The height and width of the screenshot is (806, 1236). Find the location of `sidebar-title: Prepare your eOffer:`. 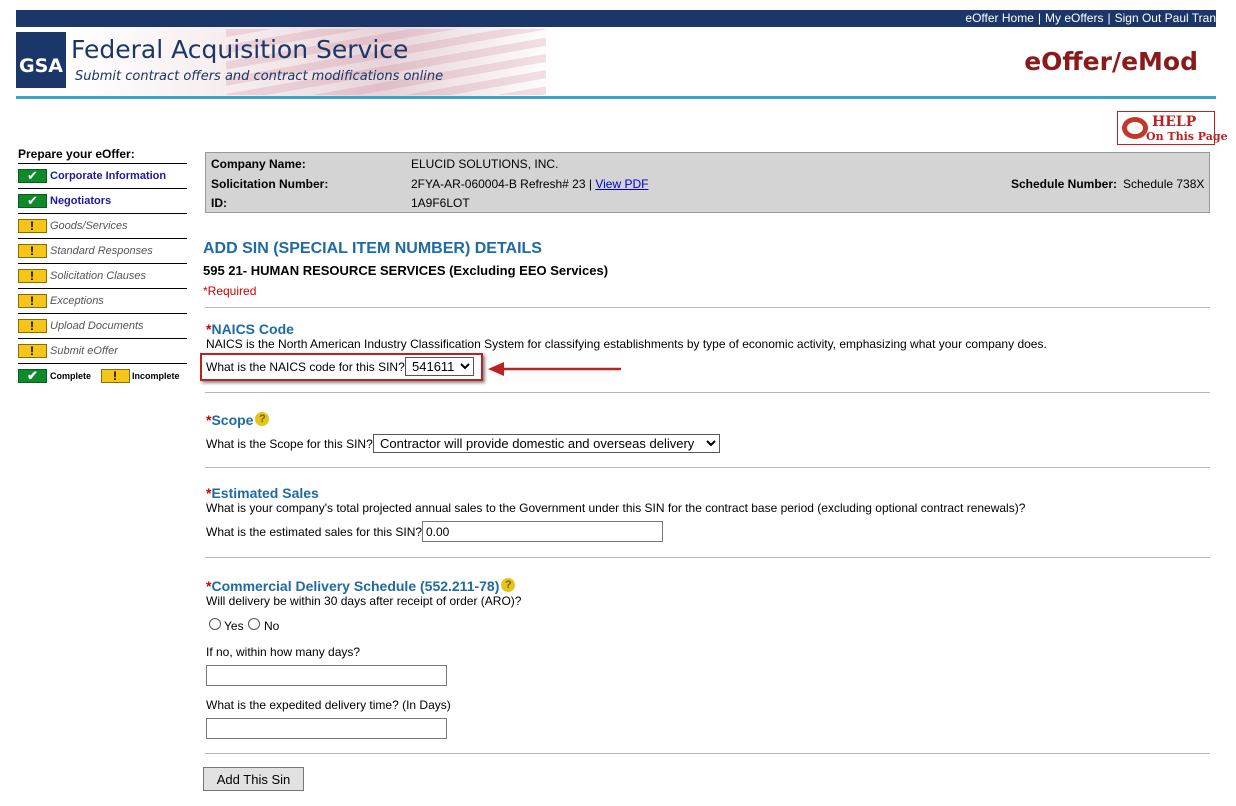

sidebar-title: Prepare your eOffer: is located at coordinates (102, 155).